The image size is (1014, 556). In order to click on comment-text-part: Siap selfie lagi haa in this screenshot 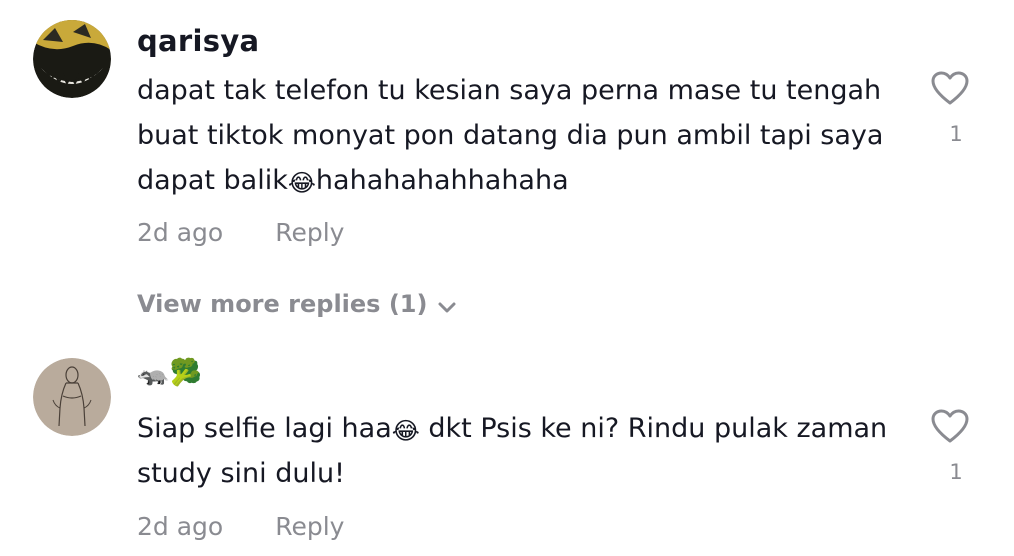, I will do `click(264, 428)`.